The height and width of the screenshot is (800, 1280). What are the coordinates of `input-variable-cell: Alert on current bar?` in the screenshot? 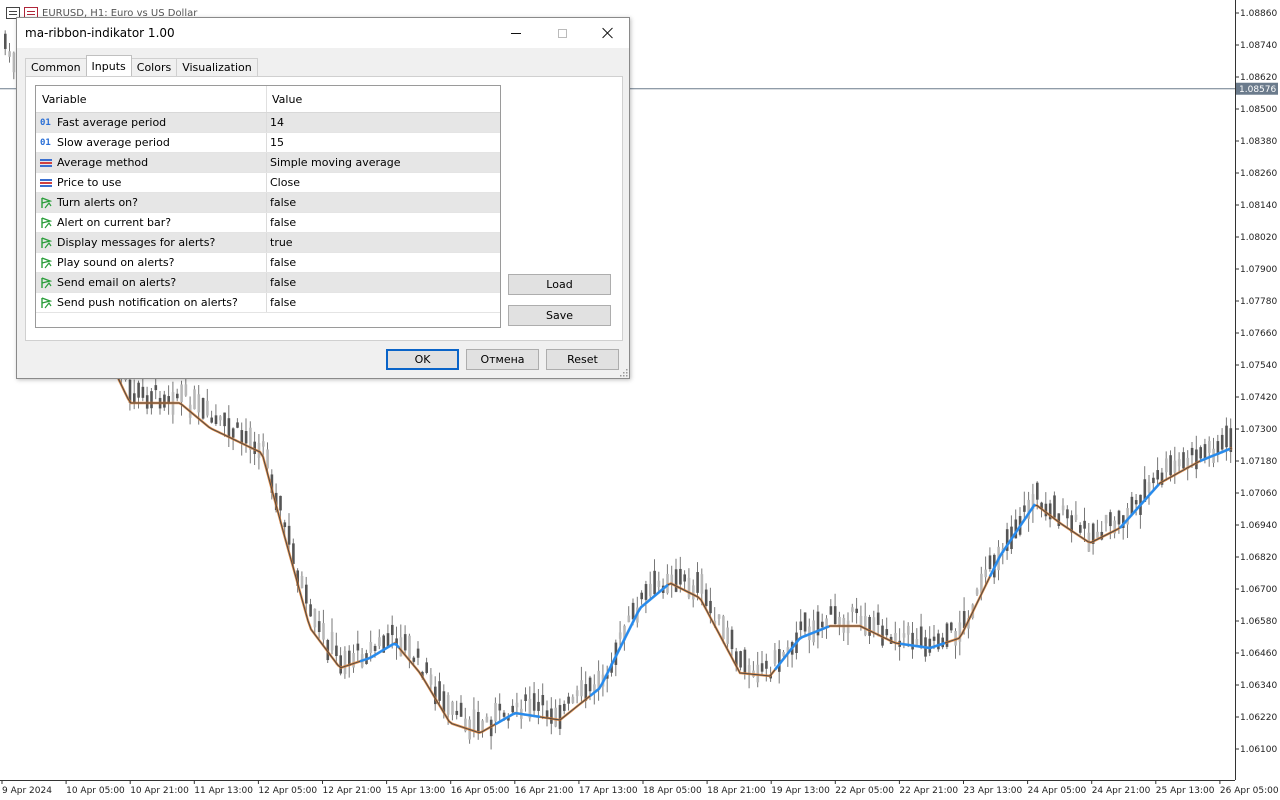 It's located at (151, 222).